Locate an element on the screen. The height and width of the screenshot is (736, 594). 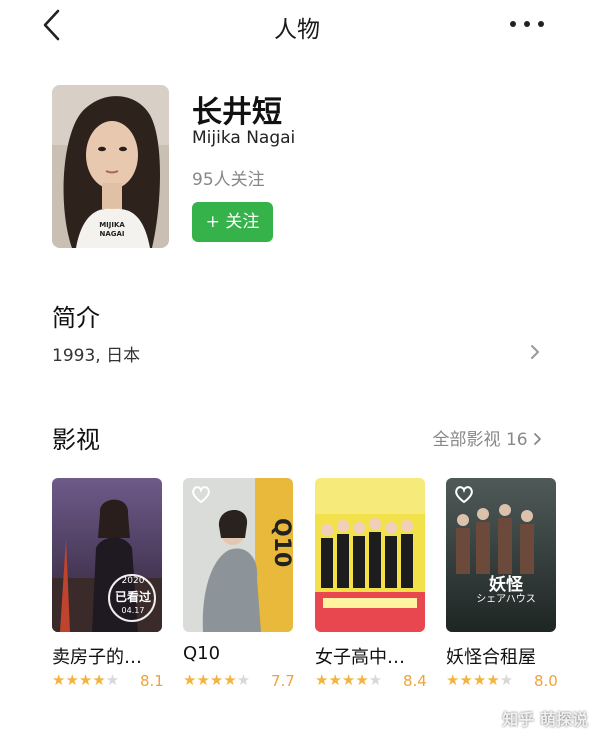
watermark: 知乎 萌探说 is located at coordinates (545, 719).